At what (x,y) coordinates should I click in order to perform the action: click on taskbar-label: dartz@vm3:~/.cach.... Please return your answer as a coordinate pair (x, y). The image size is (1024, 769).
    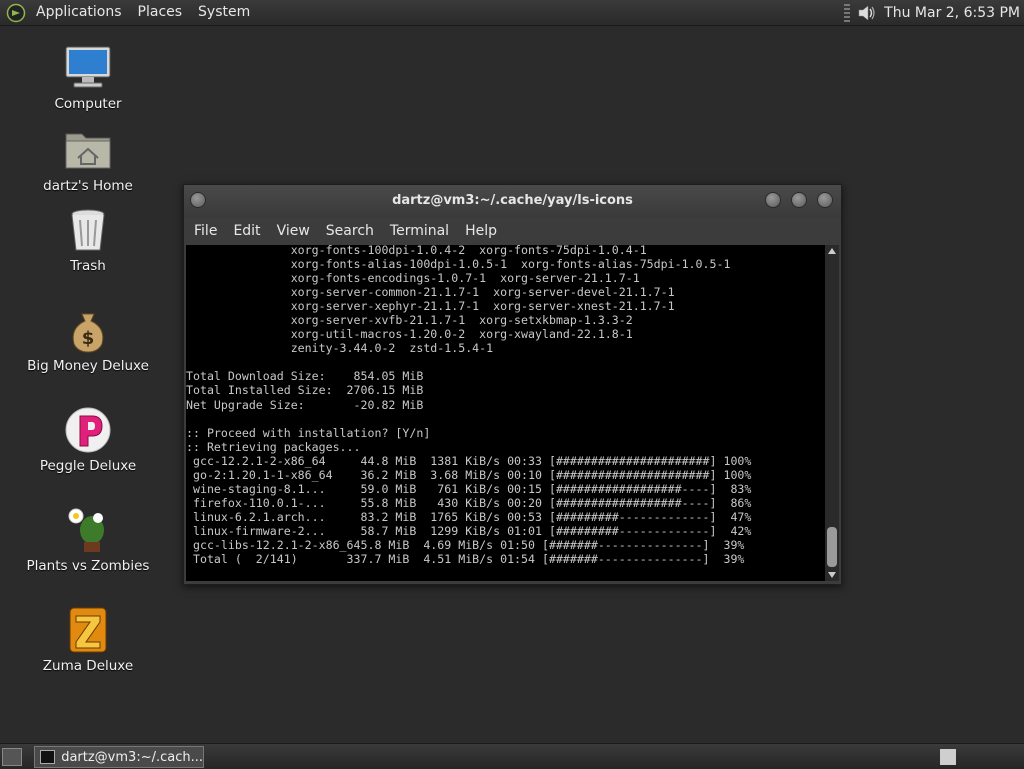
    Looking at the image, I should click on (132, 757).